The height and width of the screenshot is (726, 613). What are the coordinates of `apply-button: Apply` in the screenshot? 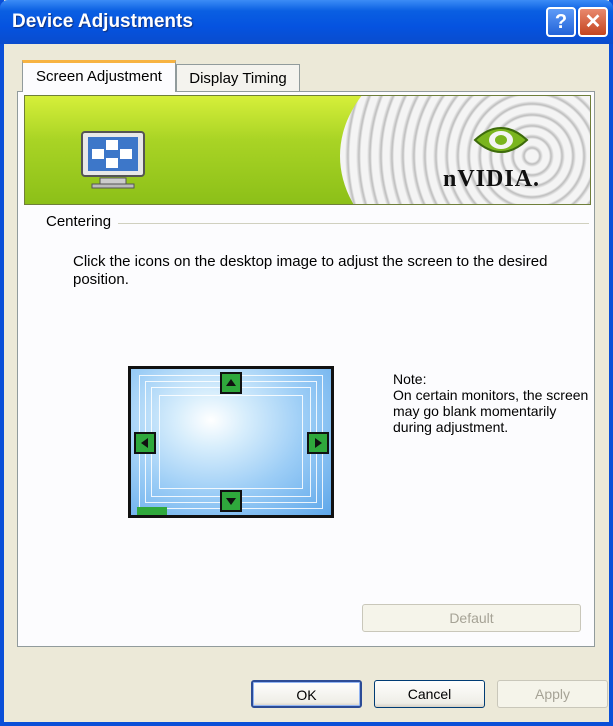 It's located at (552, 694).